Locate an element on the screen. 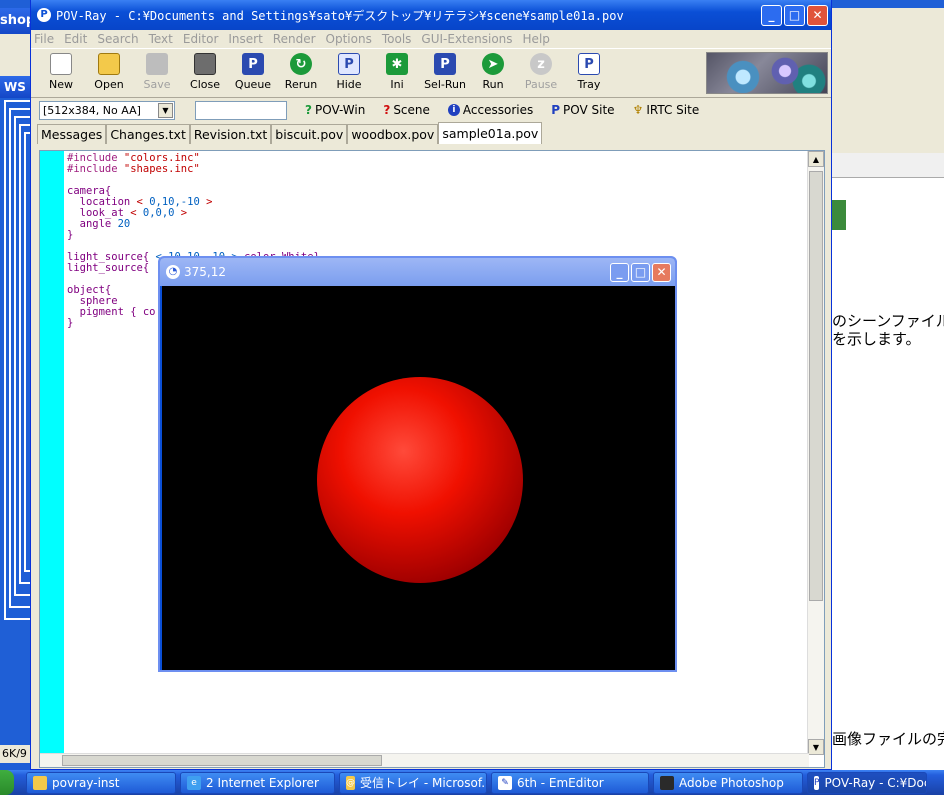 The height and width of the screenshot is (795, 944). background-text-3: 画像ファイルの完 is located at coordinates (888, 739).